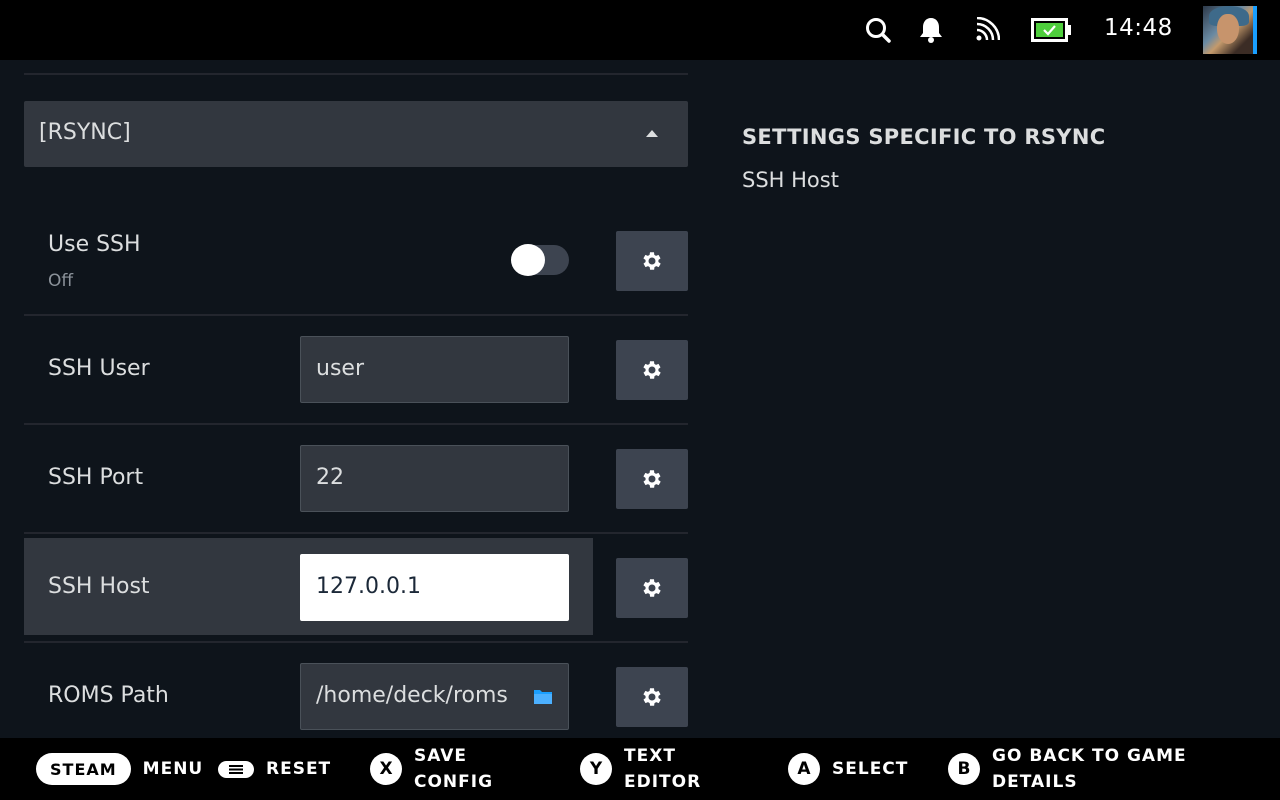 The width and height of the screenshot is (1280, 800). What do you see at coordinates (1138, 28) in the screenshot?
I see `clock: 14:48` at bounding box center [1138, 28].